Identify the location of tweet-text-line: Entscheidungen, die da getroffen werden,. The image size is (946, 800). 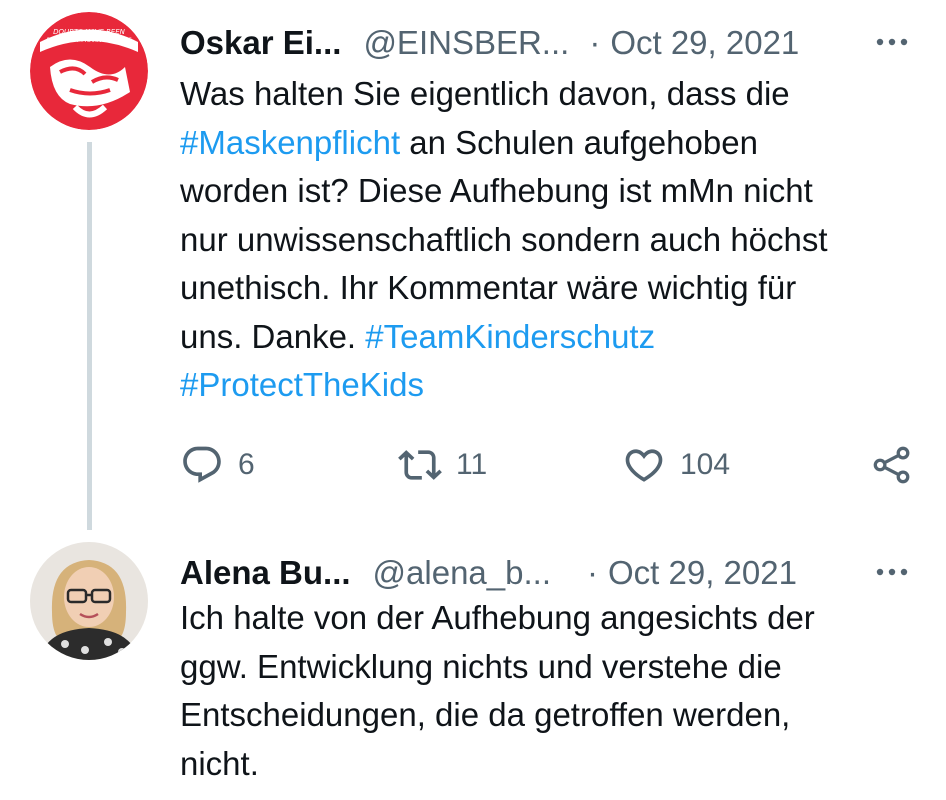
(485, 714).